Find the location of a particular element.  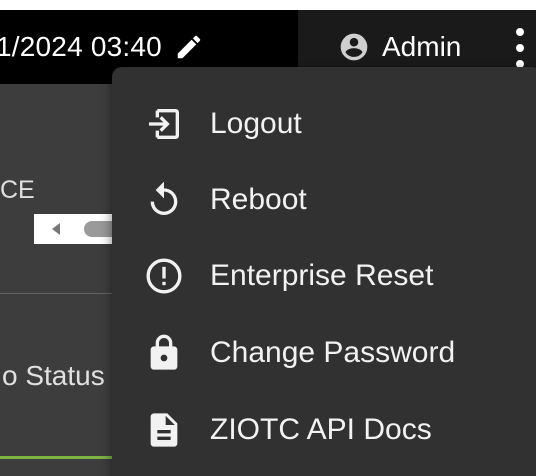

account-circle-icon is located at coordinates (354, 47).